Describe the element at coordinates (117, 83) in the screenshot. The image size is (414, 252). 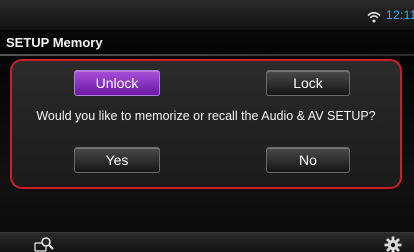
I see `unlock-button: Unlock` at that location.